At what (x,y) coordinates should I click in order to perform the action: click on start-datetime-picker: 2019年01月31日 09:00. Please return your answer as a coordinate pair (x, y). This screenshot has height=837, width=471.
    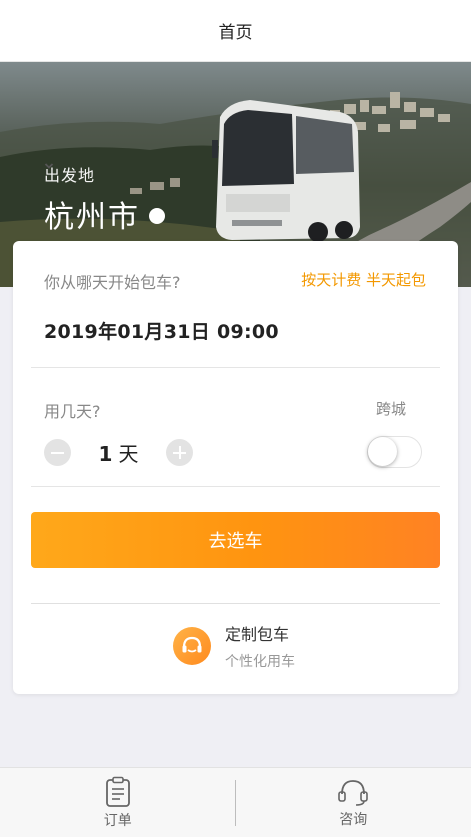
    Looking at the image, I should click on (161, 330).